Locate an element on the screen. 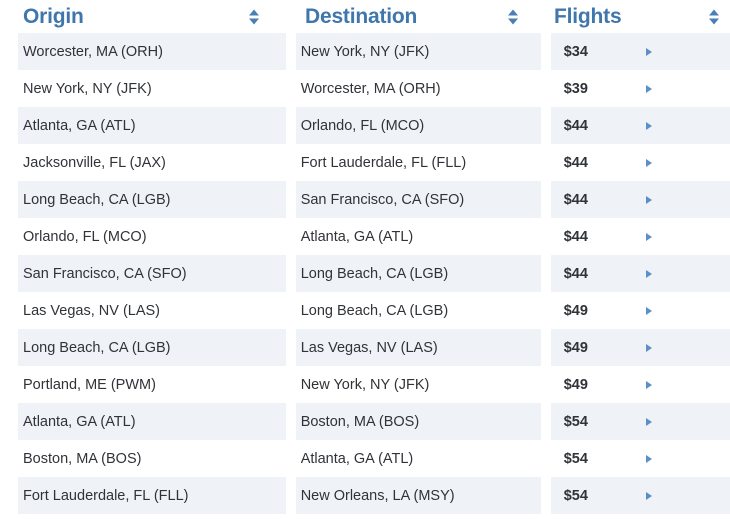 This screenshot has height=519, width=730. table-header-row: Origin Destination Flights is located at coordinates (365, 16).